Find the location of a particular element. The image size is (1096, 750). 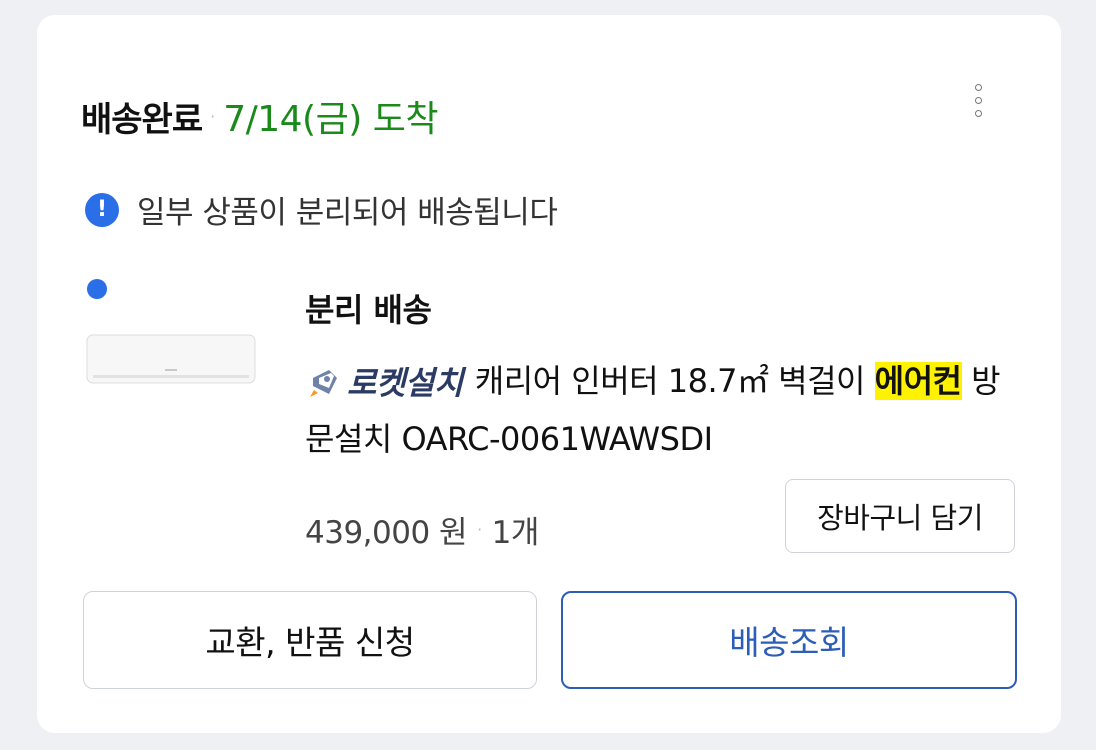

shipment-title: 분리 배송 is located at coordinates (368, 310).